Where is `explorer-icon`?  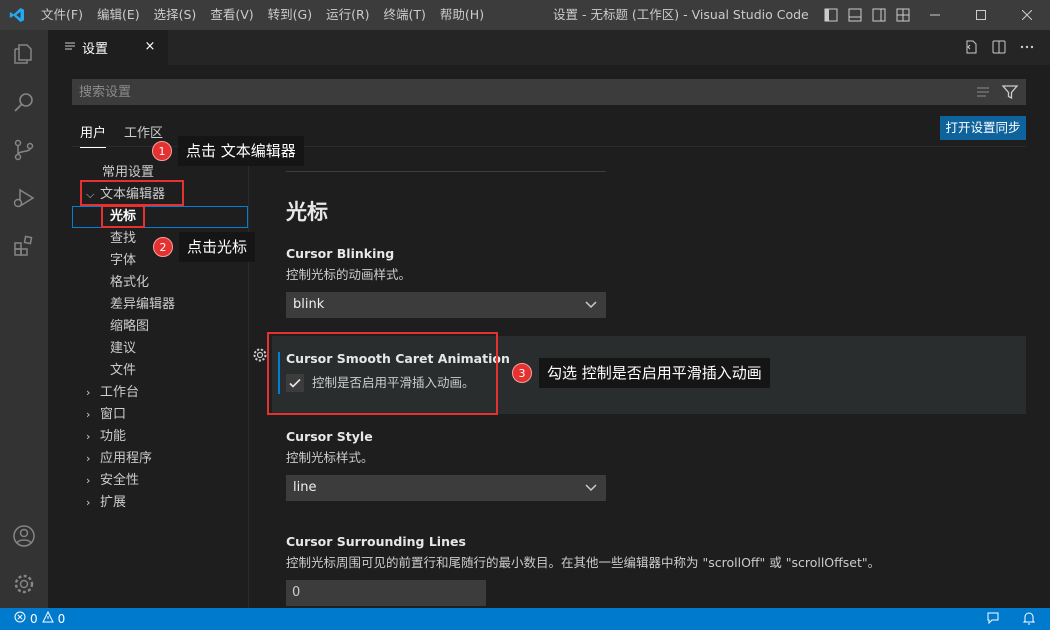 explorer-icon is located at coordinates (24, 54).